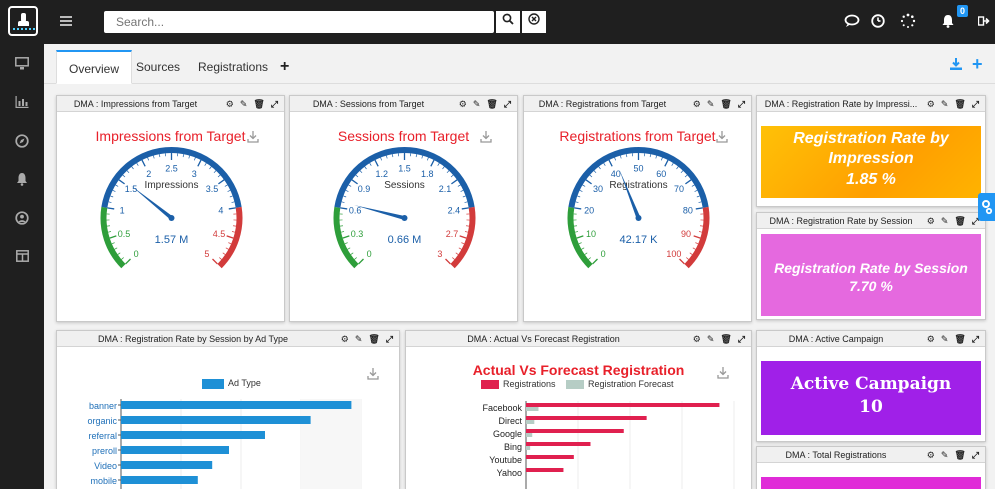 The height and width of the screenshot is (489, 995). What do you see at coordinates (23, 21) in the screenshot?
I see `app-logo` at bounding box center [23, 21].